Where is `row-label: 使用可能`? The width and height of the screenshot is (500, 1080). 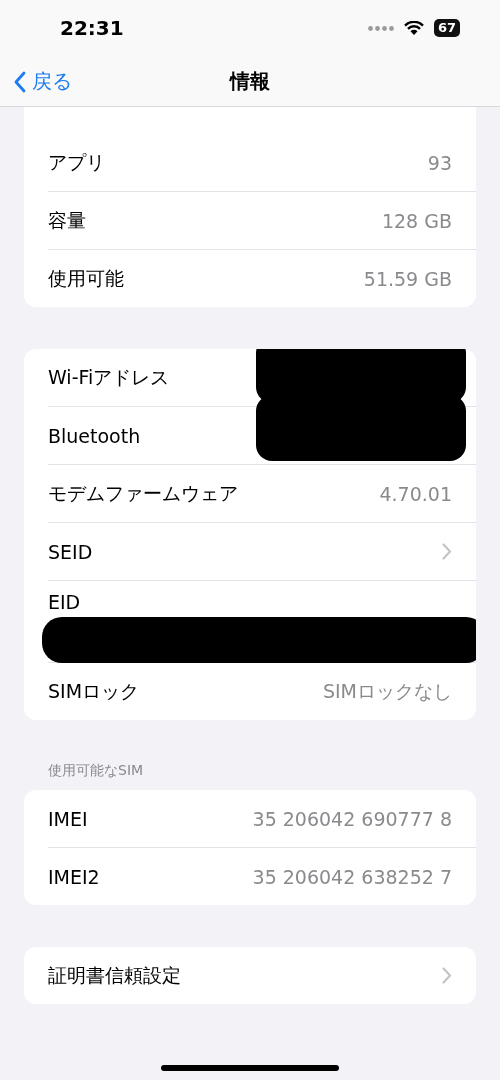 row-label: 使用可能 is located at coordinates (86, 278).